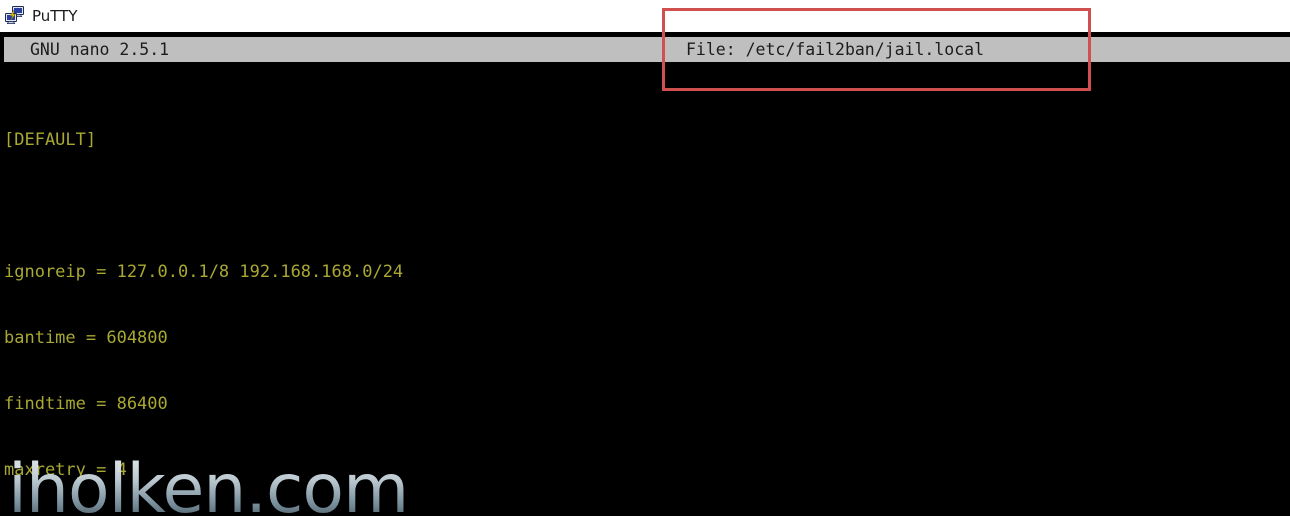  I want to click on nano-filename-label: File: /etc/fail2ban/jail.local, so click(835, 49).